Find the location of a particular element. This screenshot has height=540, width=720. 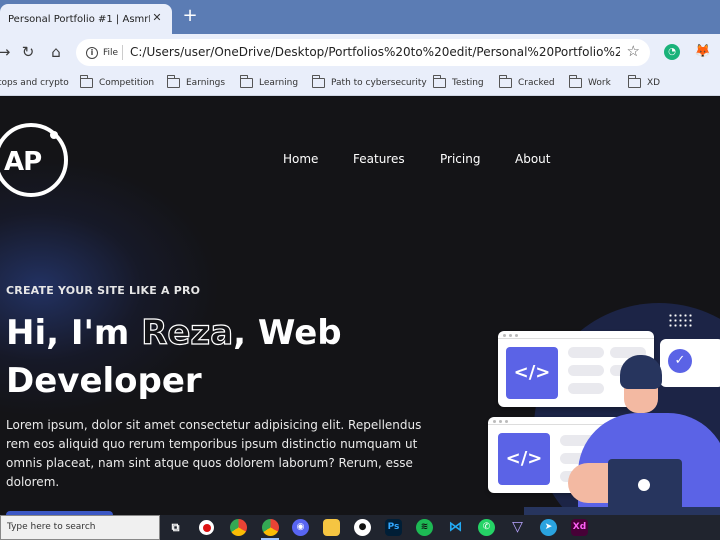

close-tab-icon: ✕ is located at coordinates (157, 18).